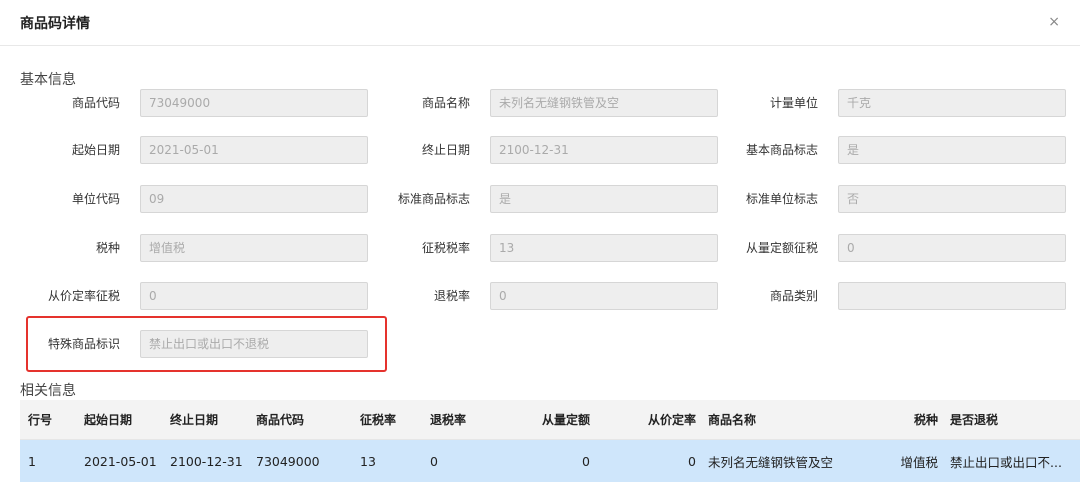 Image resolution: width=1080 pixels, height=492 pixels. I want to click on col-tax-type: 税种, so click(910, 419).